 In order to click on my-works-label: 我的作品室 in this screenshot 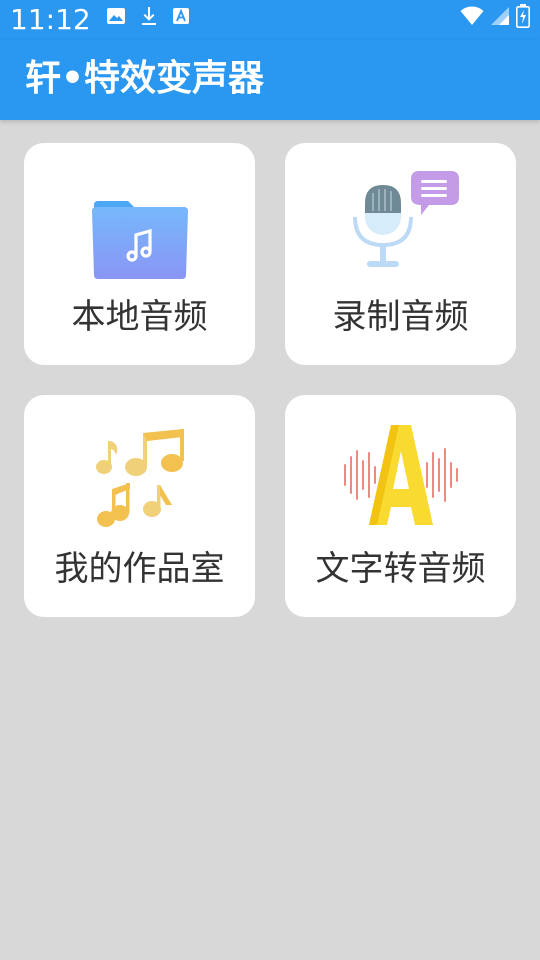, I will do `click(139, 569)`.